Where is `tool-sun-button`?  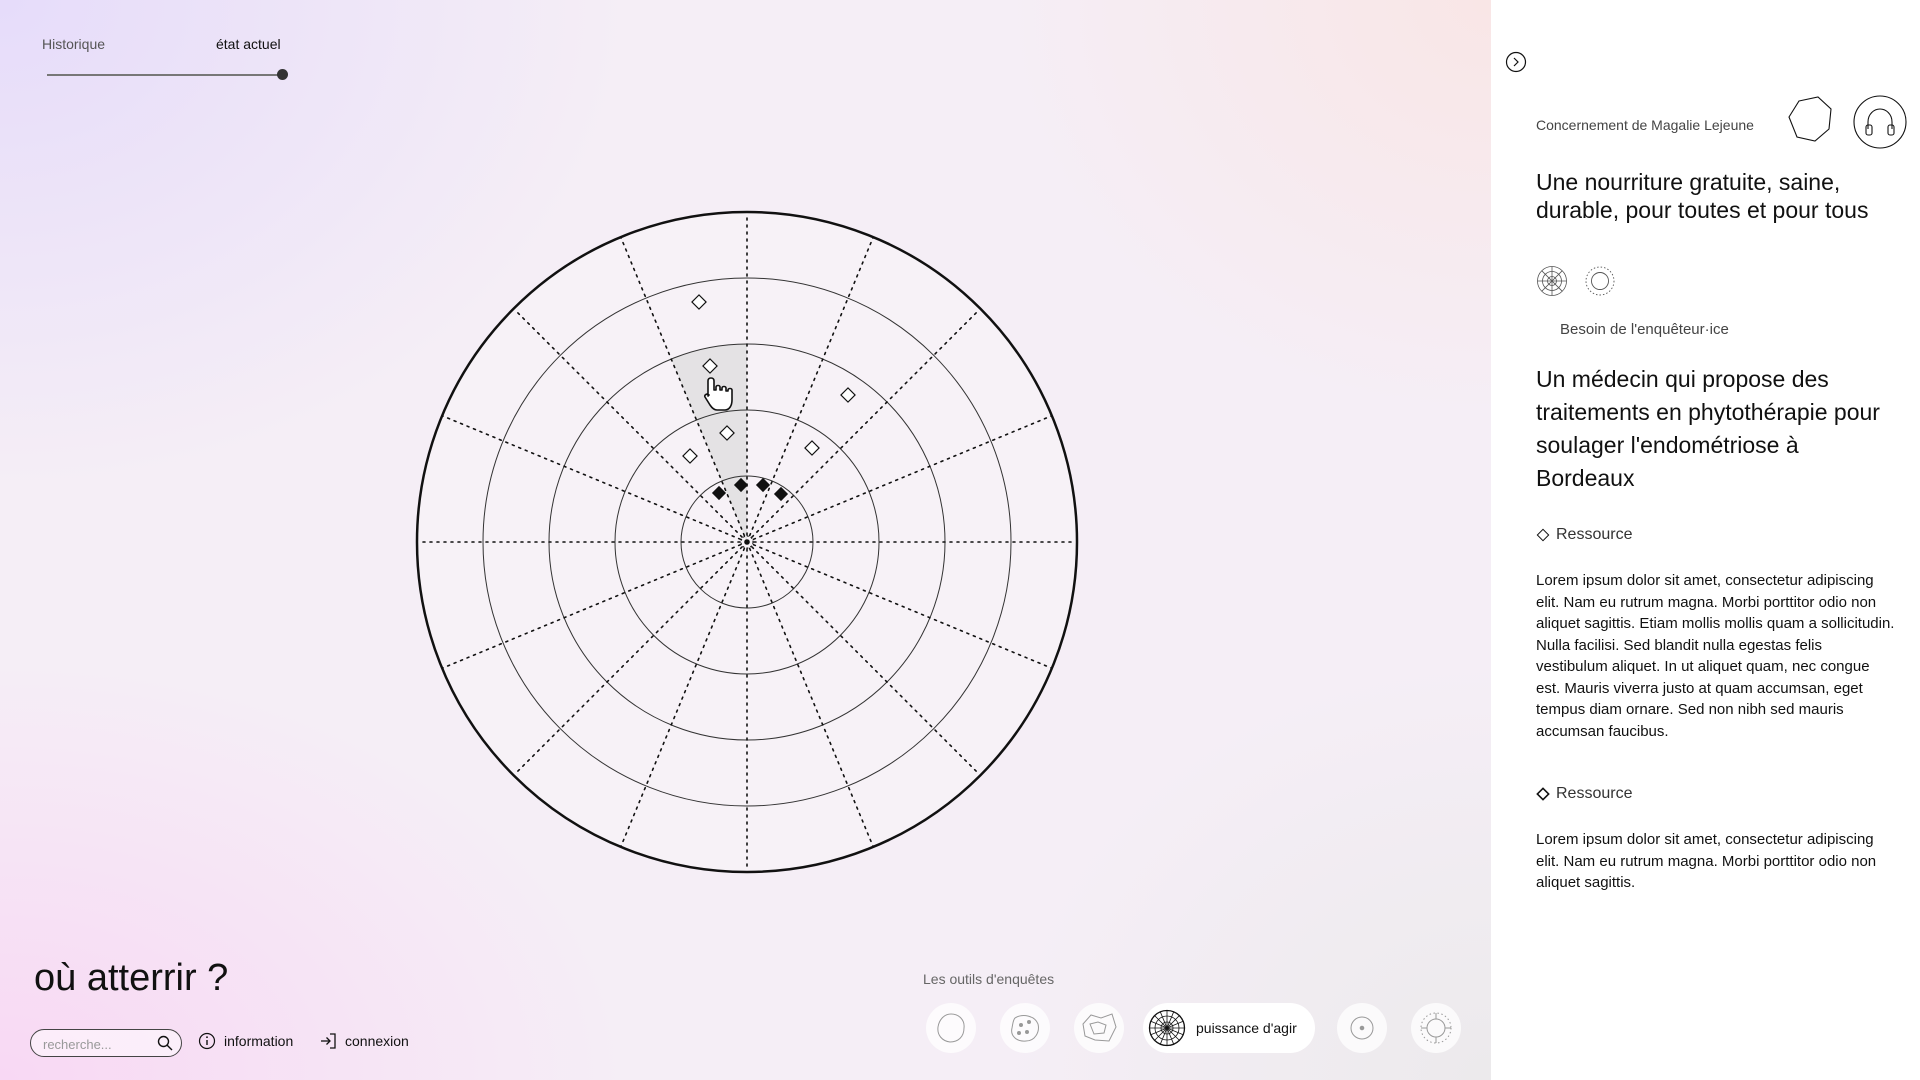 tool-sun-button is located at coordinates (1436, 1028).